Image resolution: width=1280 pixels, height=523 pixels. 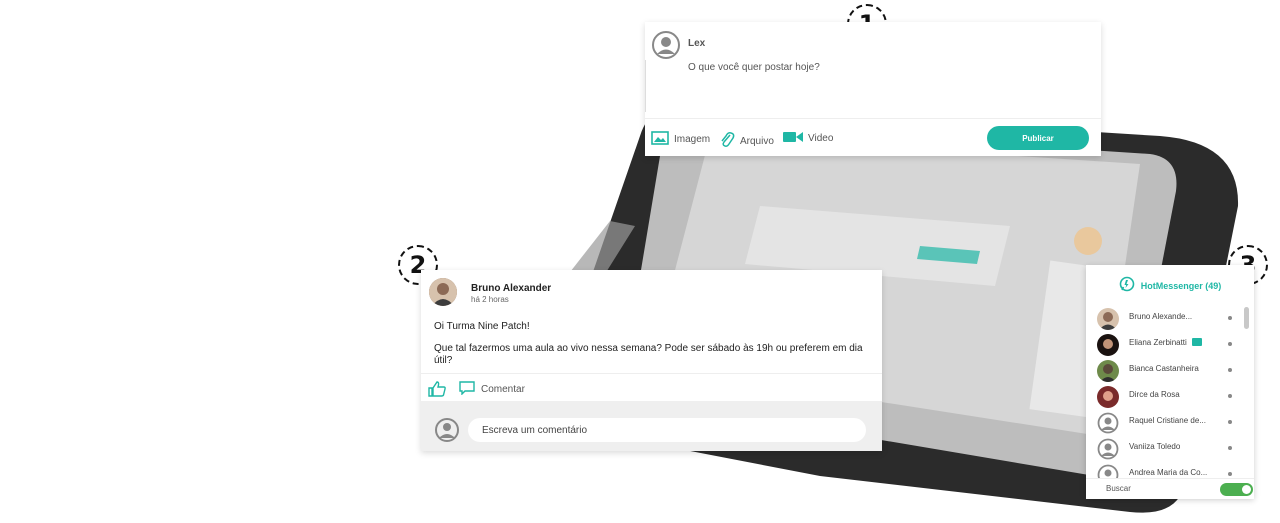 What do you see at coordinates (754, 67) in the screenshot?
I see `composer-prompt: O que você quer postar hoje?` at bounding box center [754, 67].